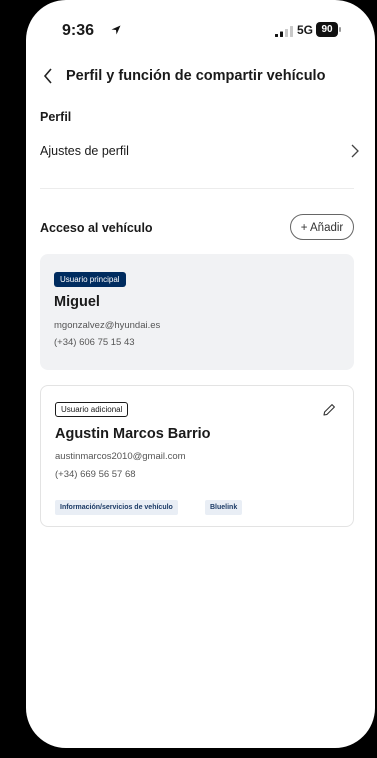 The image size is (377, 758). What do you see at coordinates (94, 342) in the screenshot?
I see `user-phone: (+34) 606 75 15 43` at bounding box center [94, 342].